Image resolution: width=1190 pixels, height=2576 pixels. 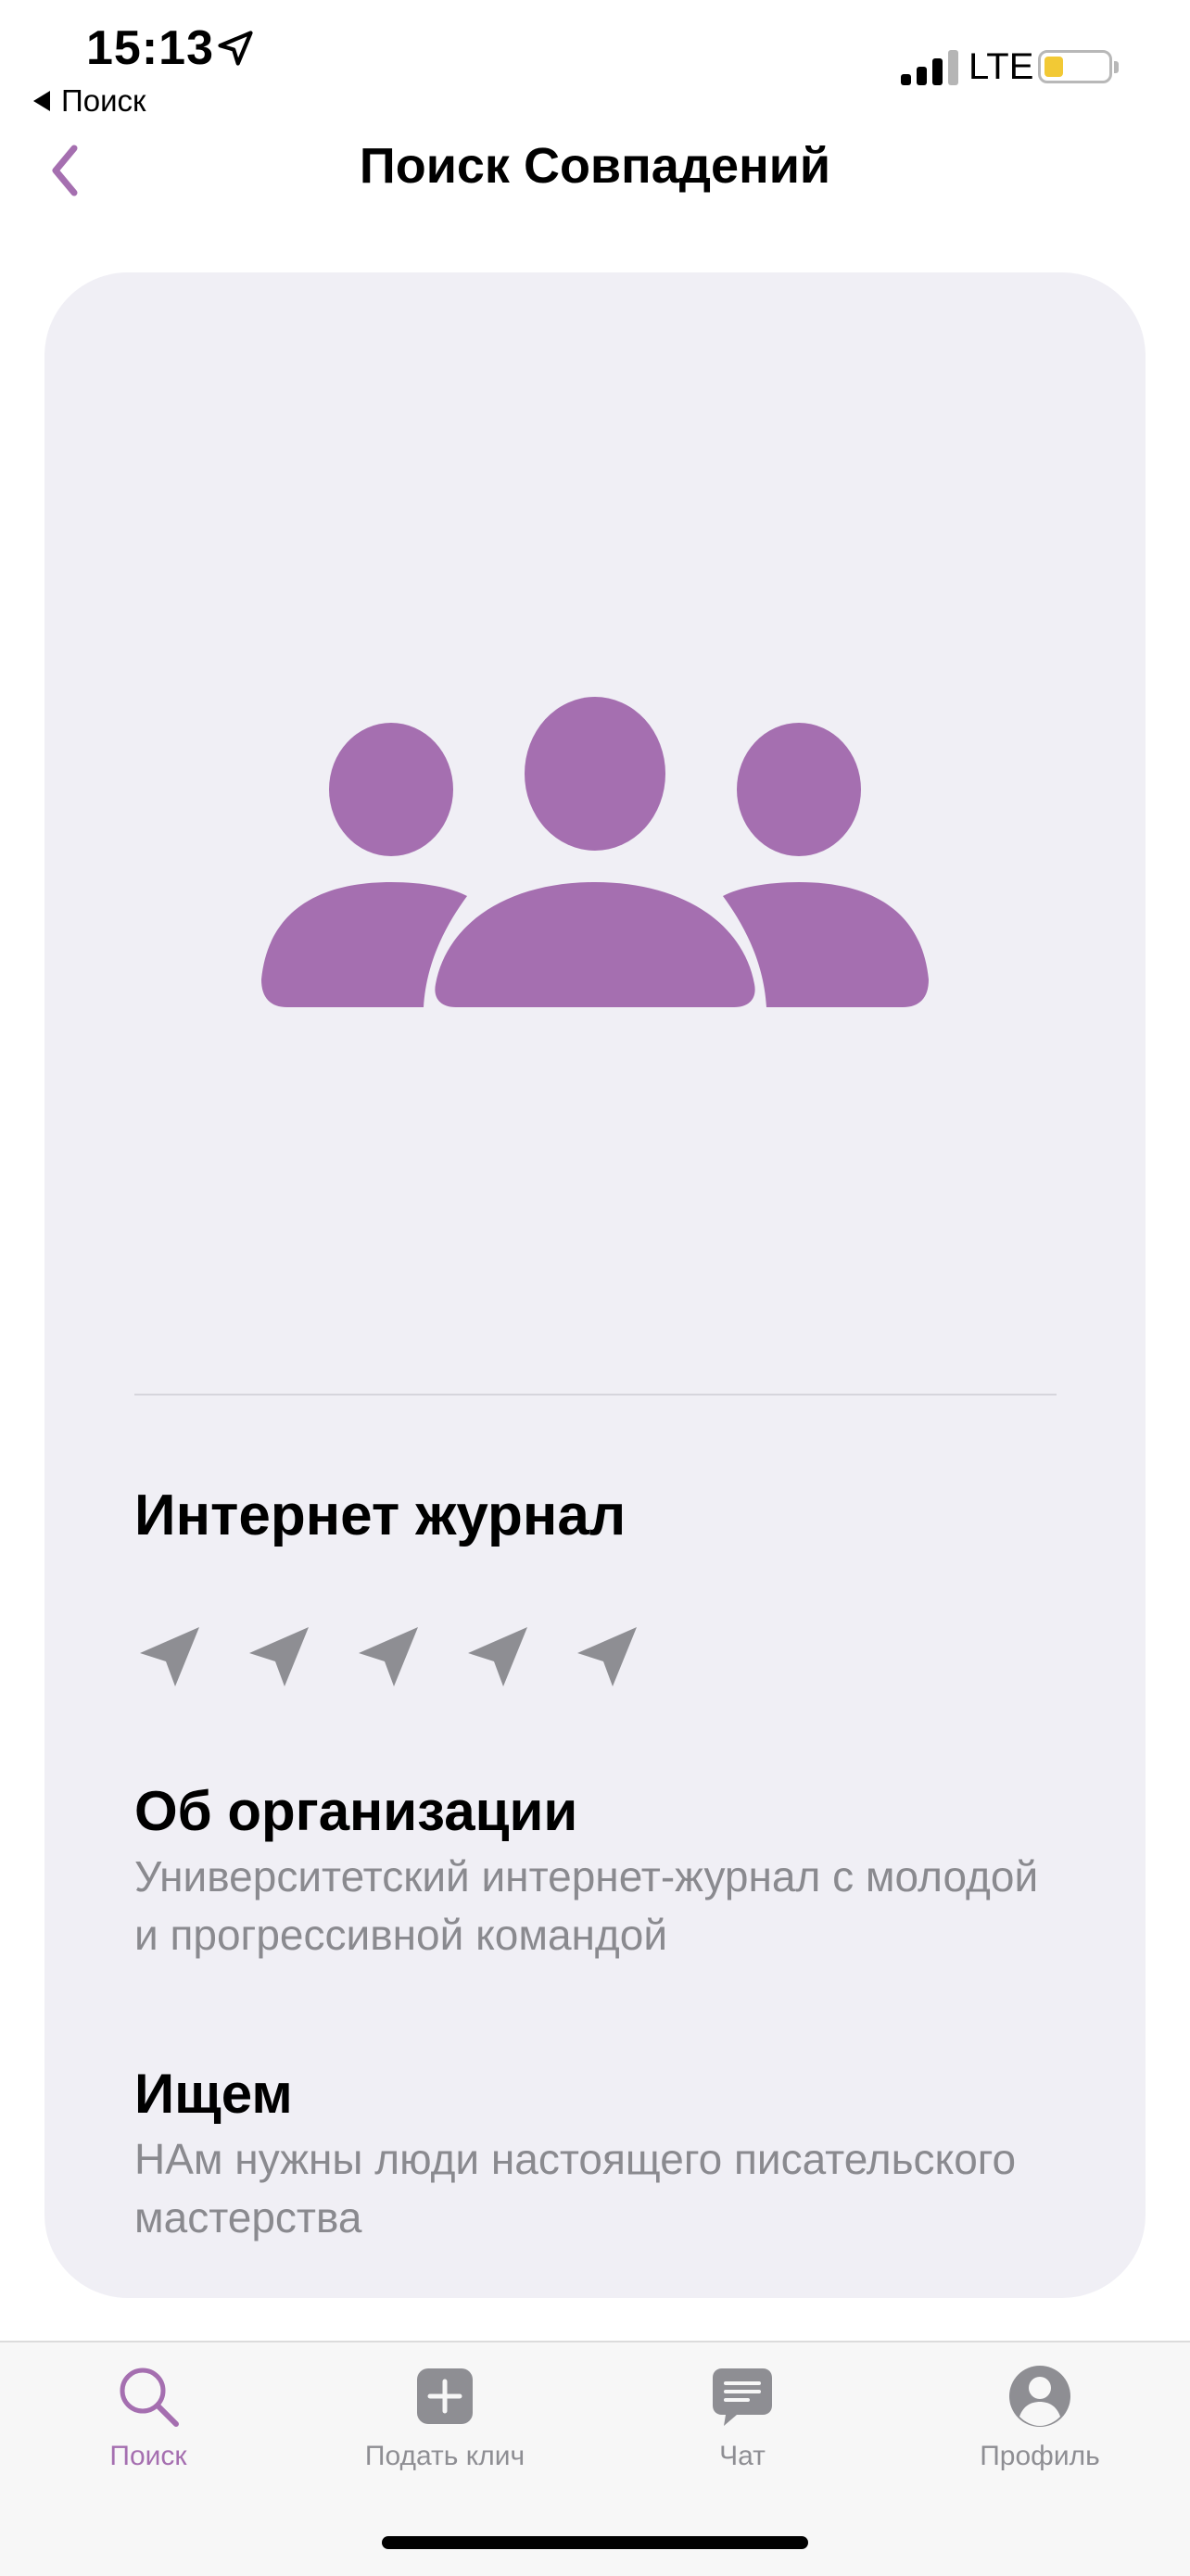 What do you see at coordinates (595, 852) in the screenshot?
I see `group-people-icon` at bounding box center [595, 852].